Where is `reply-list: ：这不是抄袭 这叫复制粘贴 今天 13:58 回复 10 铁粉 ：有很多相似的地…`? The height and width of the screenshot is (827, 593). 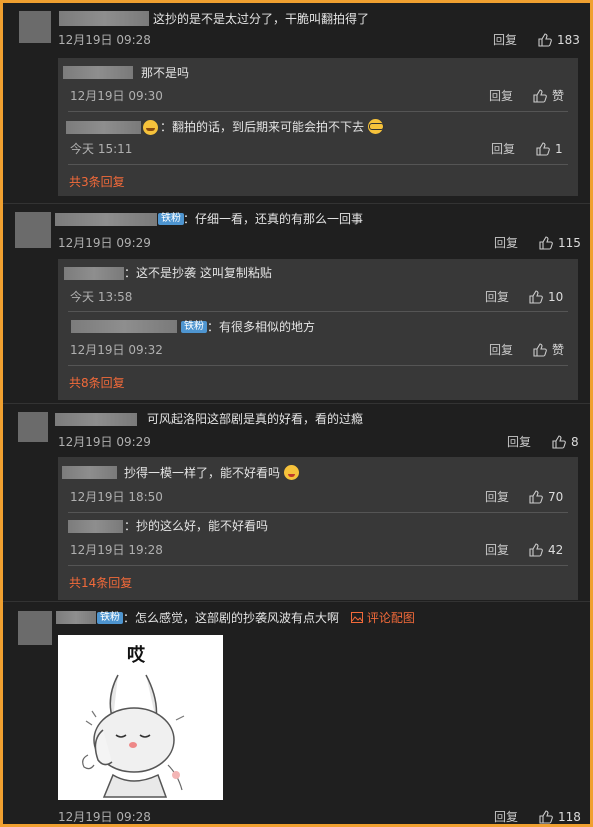
reply-list: ：这不是抄袭 这叫复制粘贴 今天 13:58 回复 10 铁粉 ：有很多相似的地… is located at coordinates (318, 329).